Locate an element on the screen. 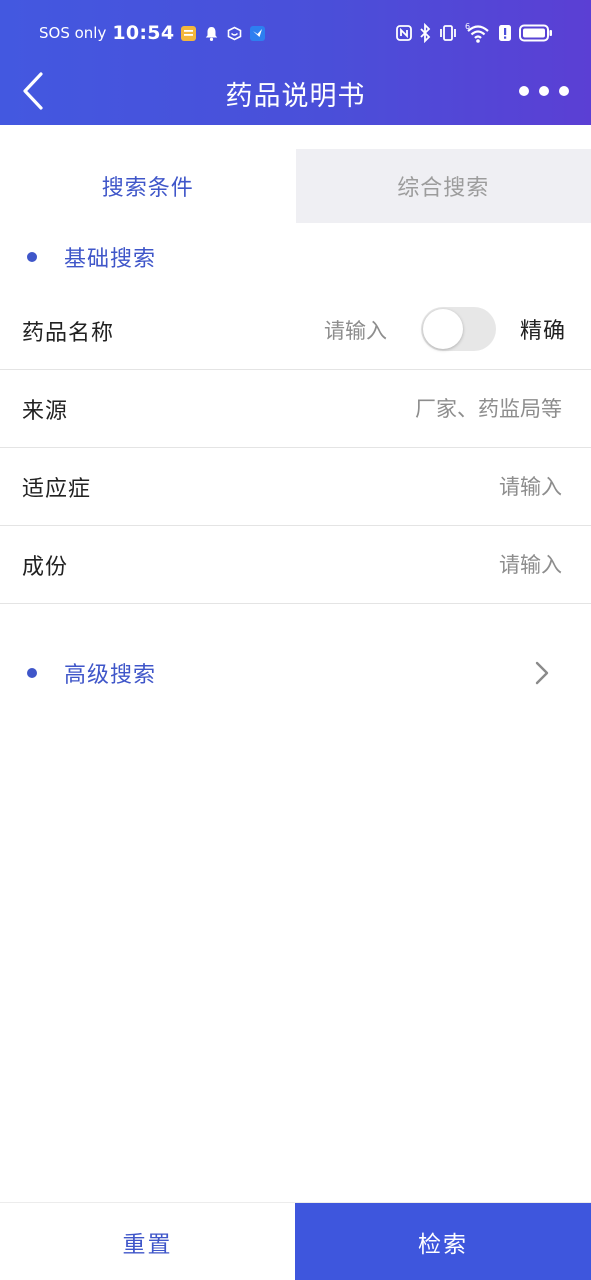 The image size is (591, 1280). clock: 10:54 is located at coordinates (143, 33).